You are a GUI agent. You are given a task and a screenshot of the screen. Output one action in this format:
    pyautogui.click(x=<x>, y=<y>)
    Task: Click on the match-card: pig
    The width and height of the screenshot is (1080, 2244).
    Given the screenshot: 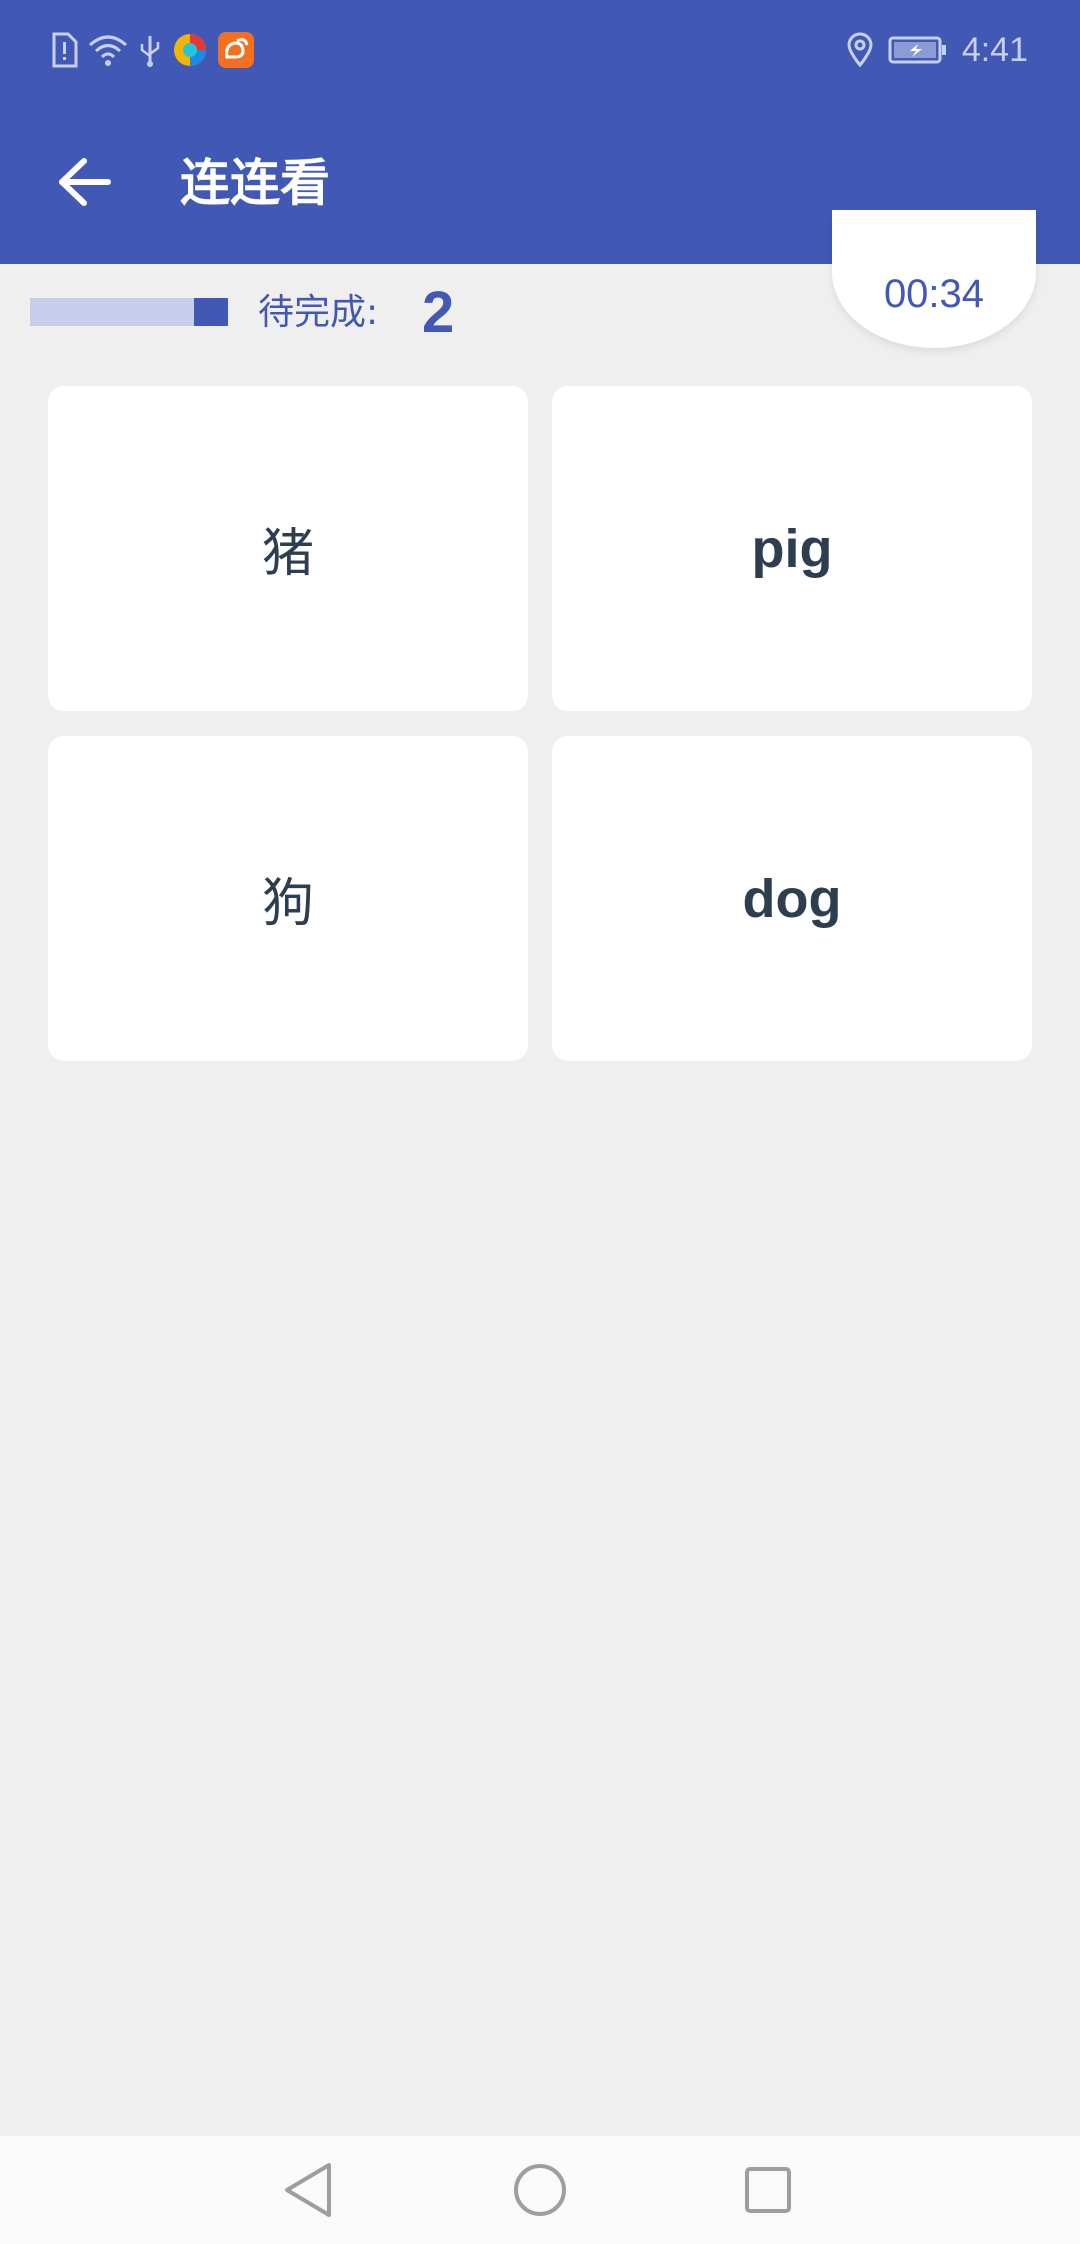 What is the action you would take?
    pyautogui.click(x=792, y=548)
    